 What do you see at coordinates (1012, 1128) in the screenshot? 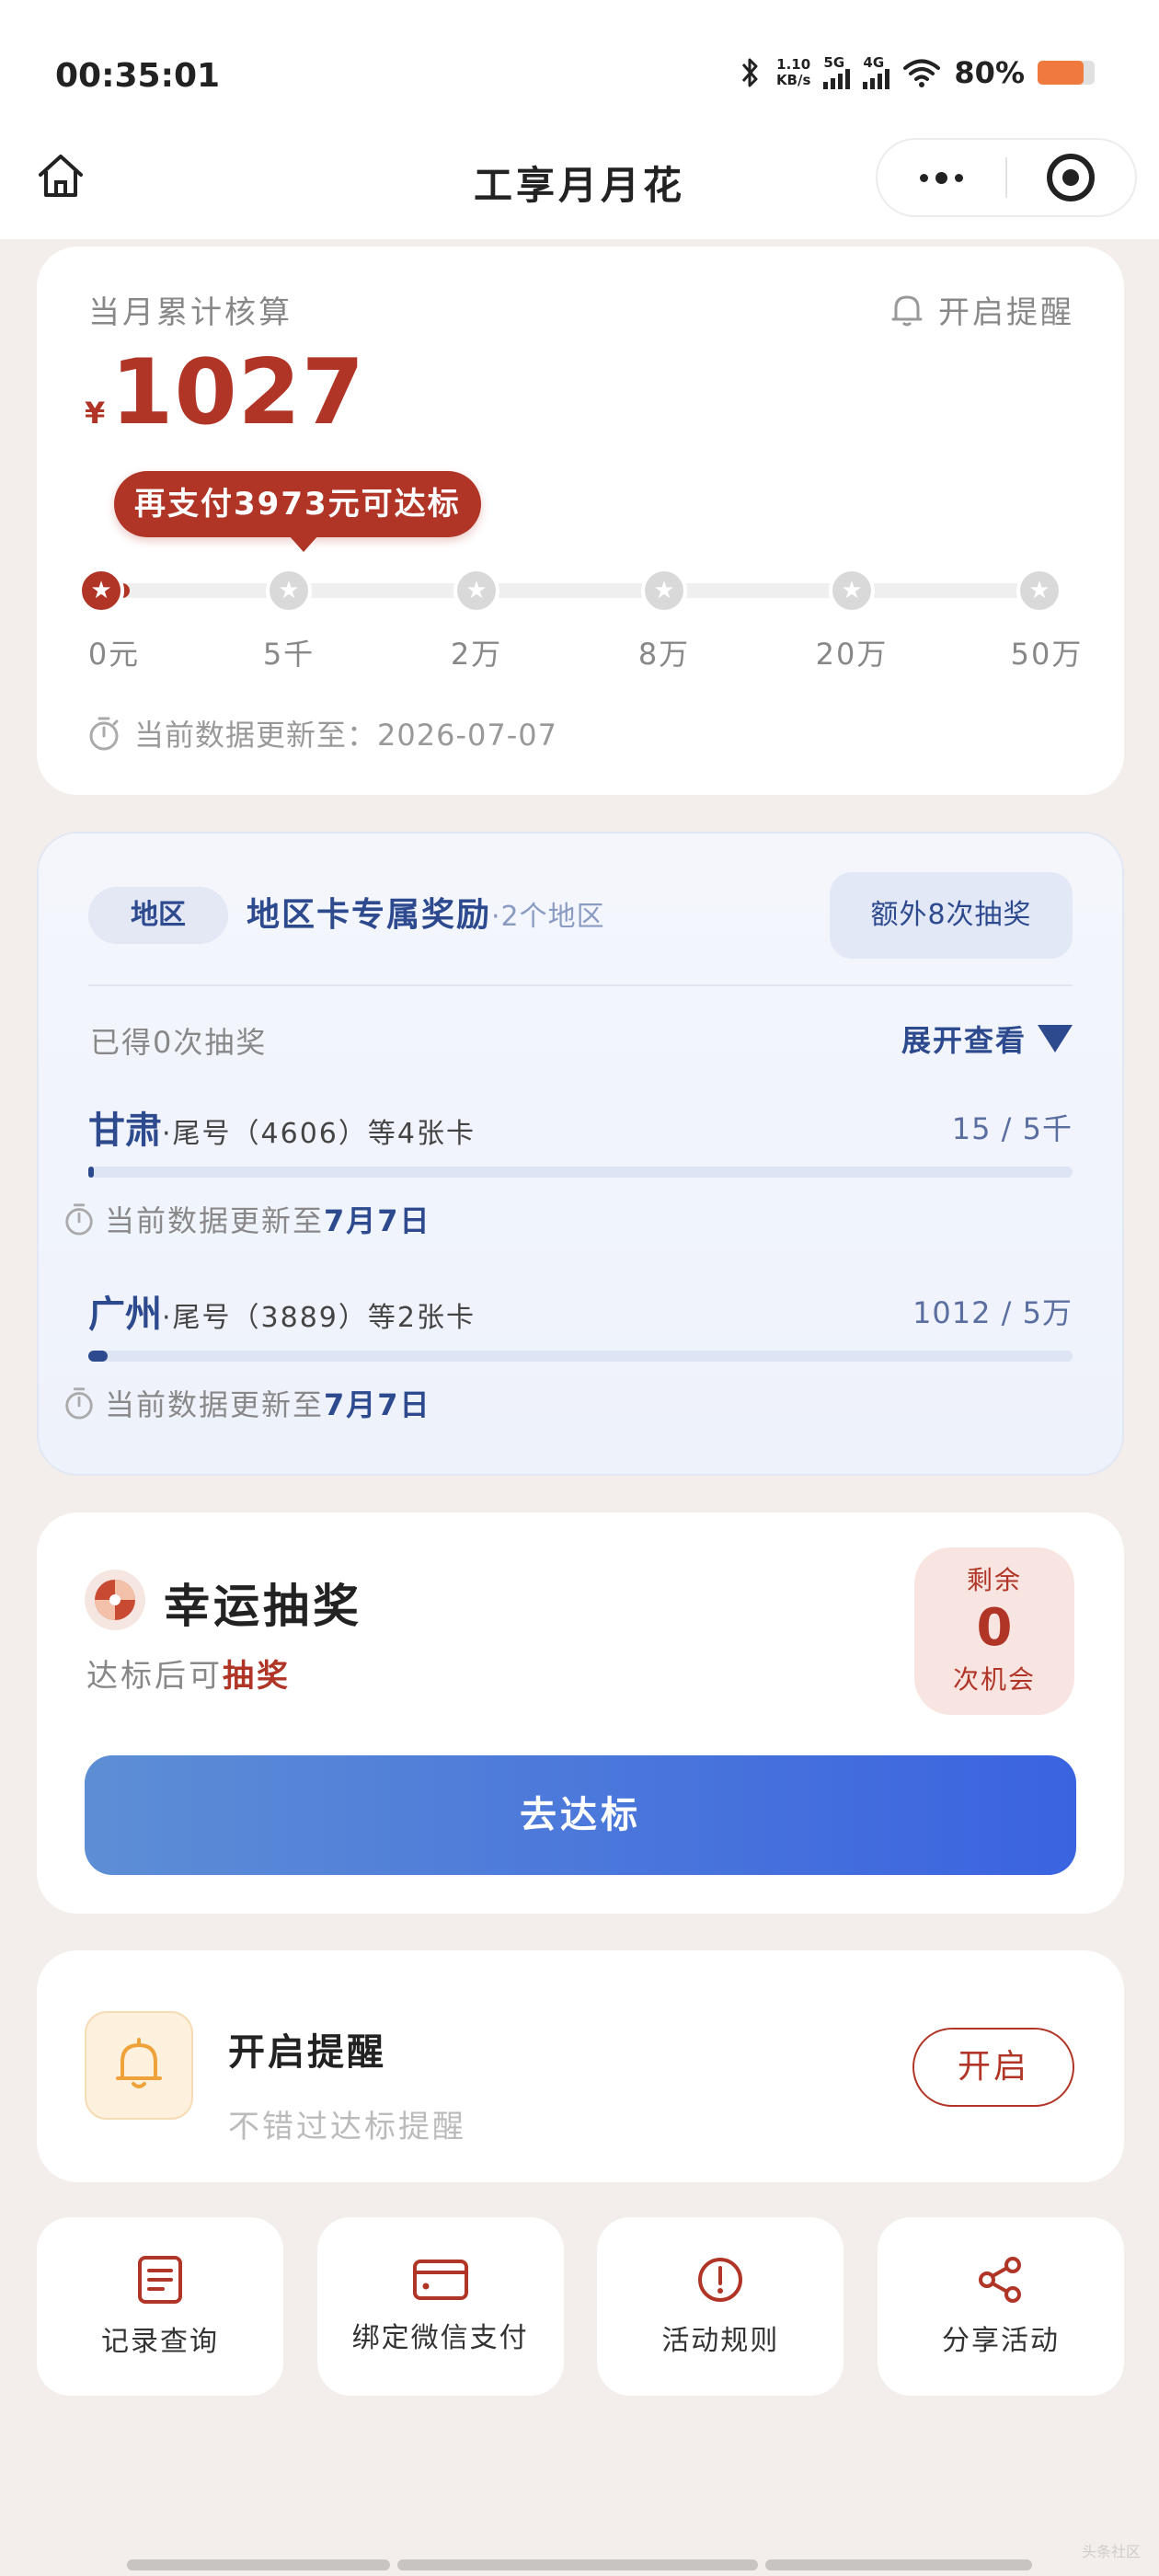
I see `region-progress-text: 15 / 5千` at bounding box center [1012, 1128].